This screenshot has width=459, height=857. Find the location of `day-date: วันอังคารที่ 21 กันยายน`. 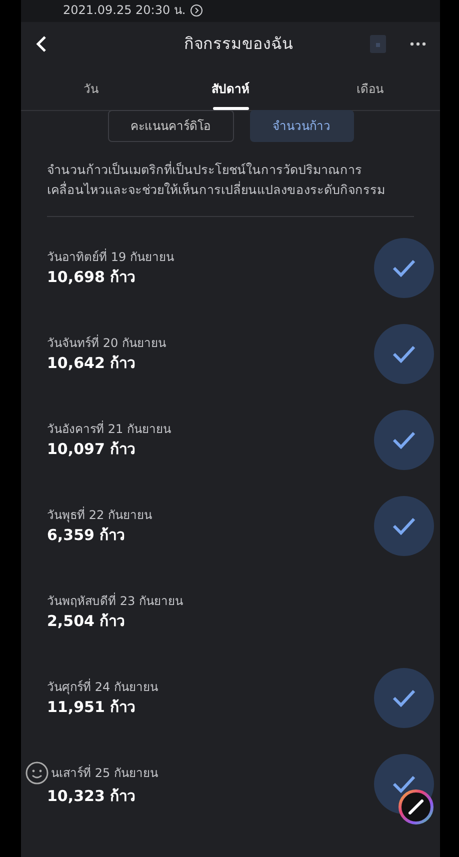

day-date: วันอังคารที่ 21 กันยายน is located at coordinates (109, 429).